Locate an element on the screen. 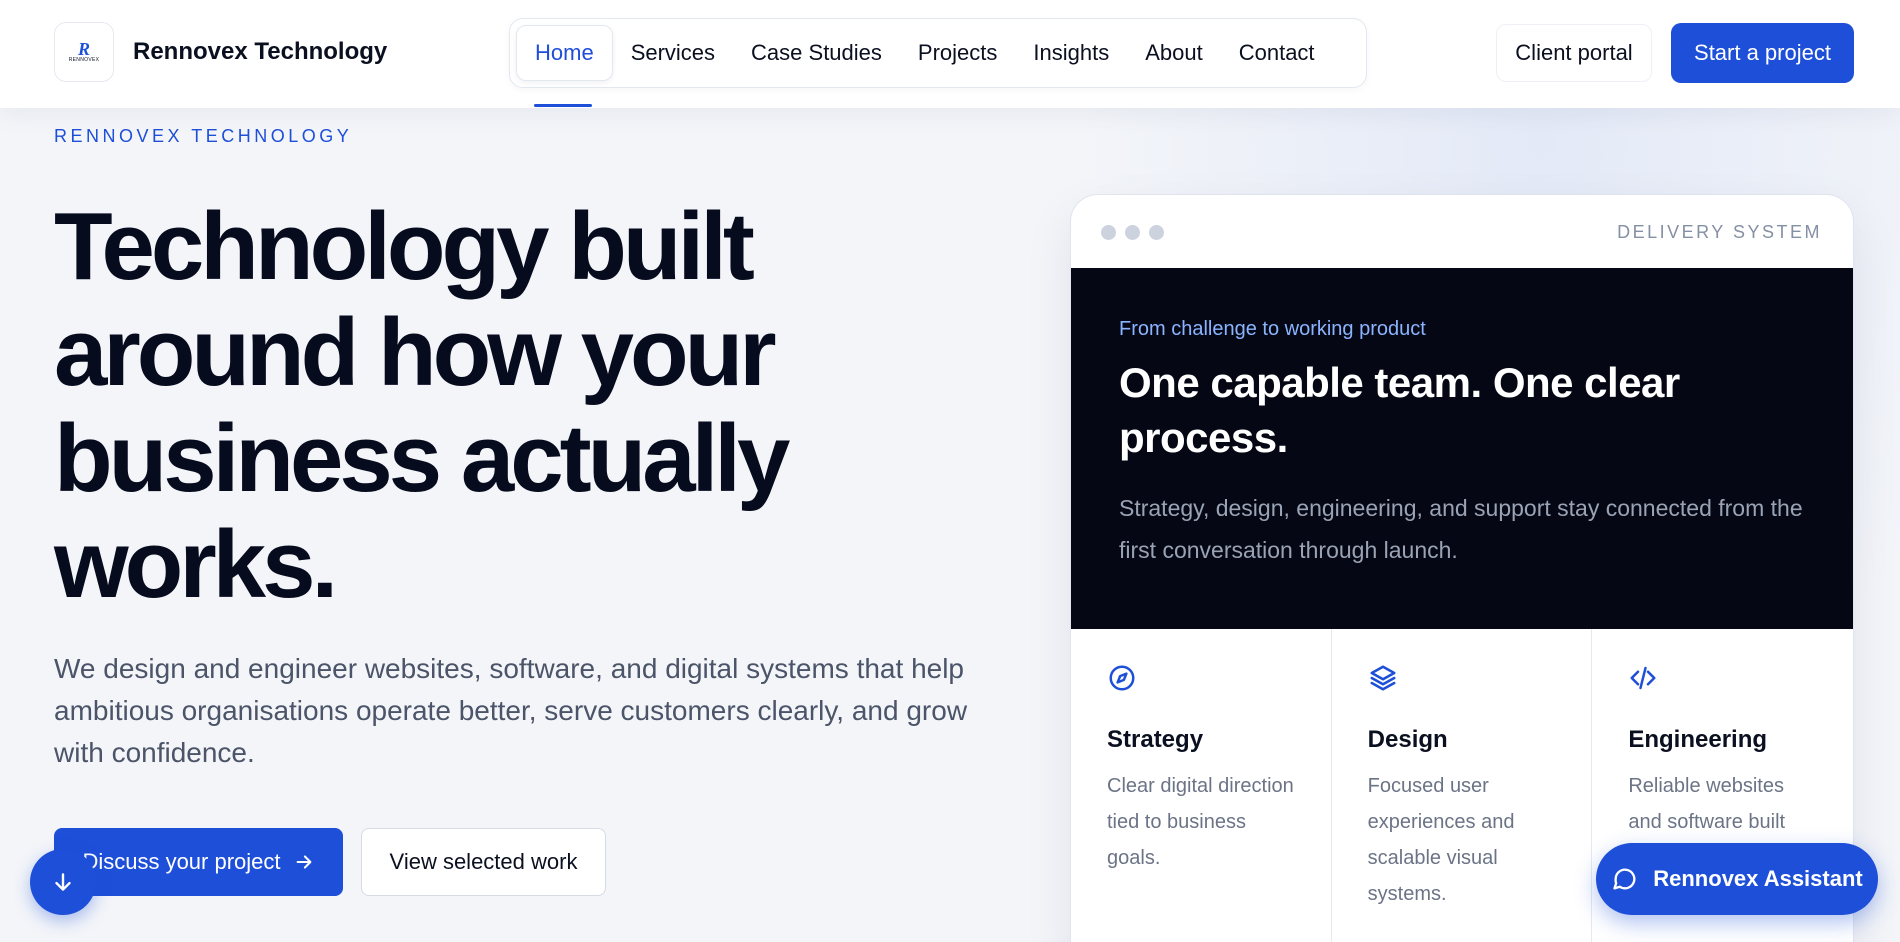 The image size is (1900, 942). chat-bubble-icon is located at coordinates (1624, 879).